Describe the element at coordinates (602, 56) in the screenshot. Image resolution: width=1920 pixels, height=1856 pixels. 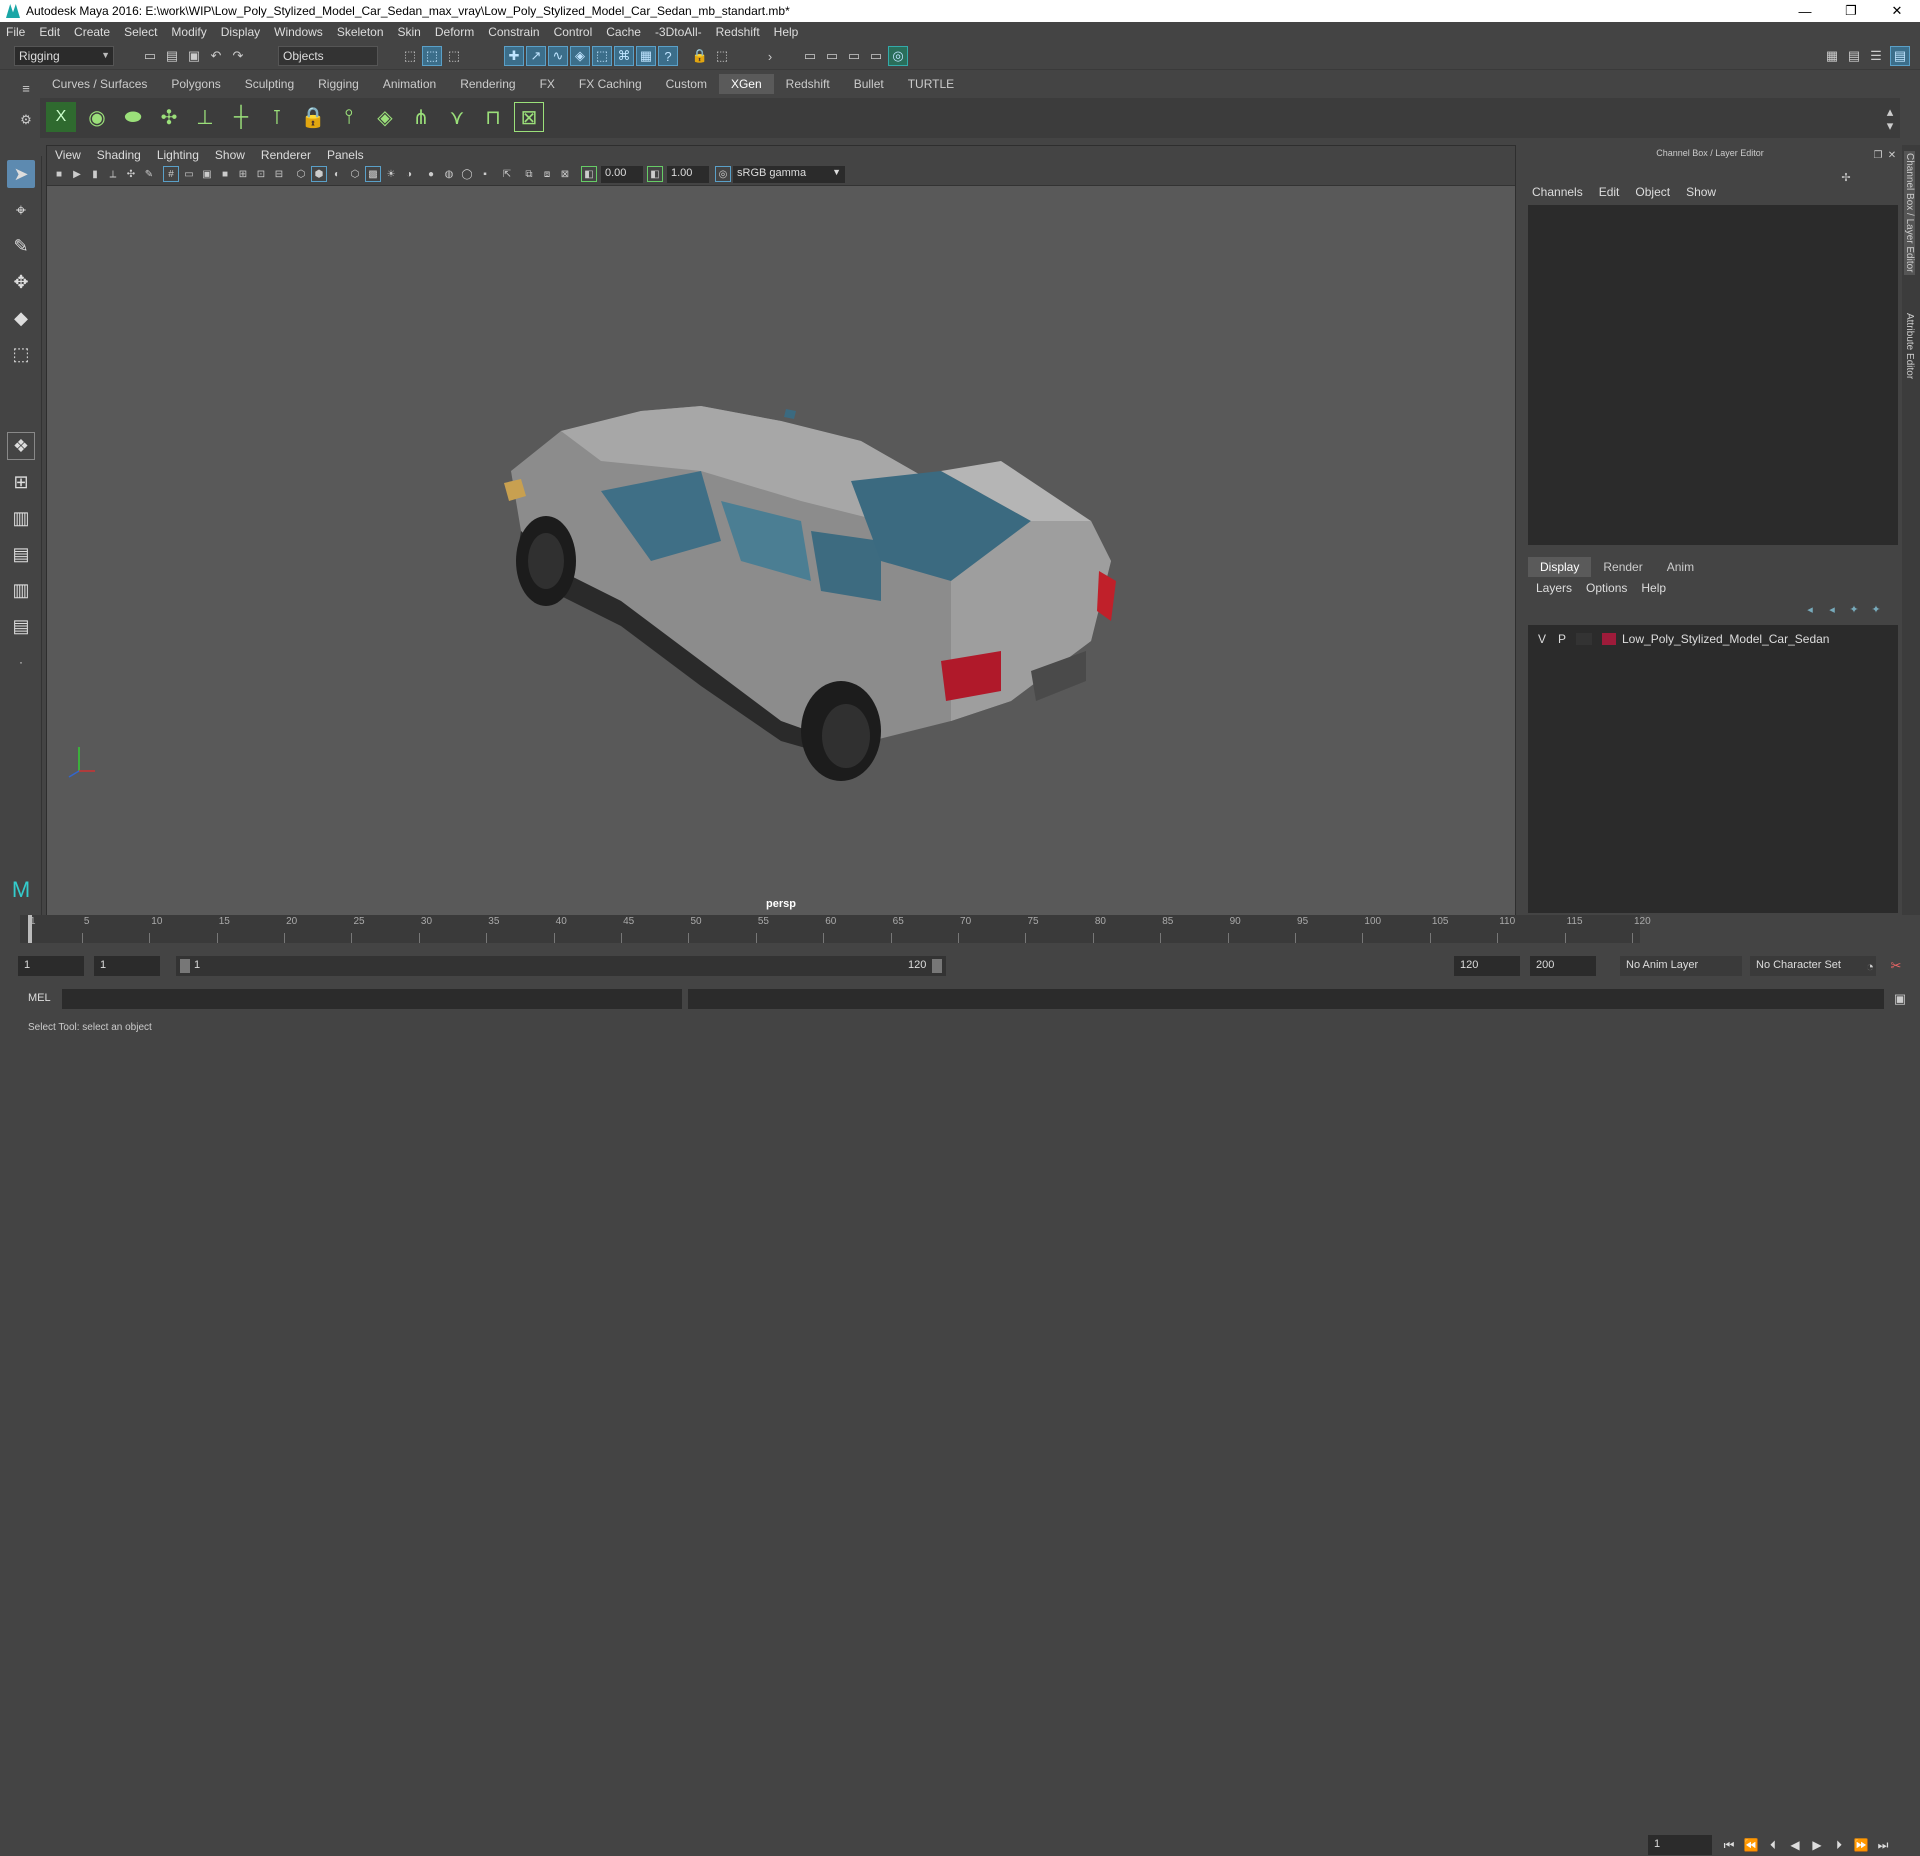
I see `snap-surface-icon: ⬚` at that location.